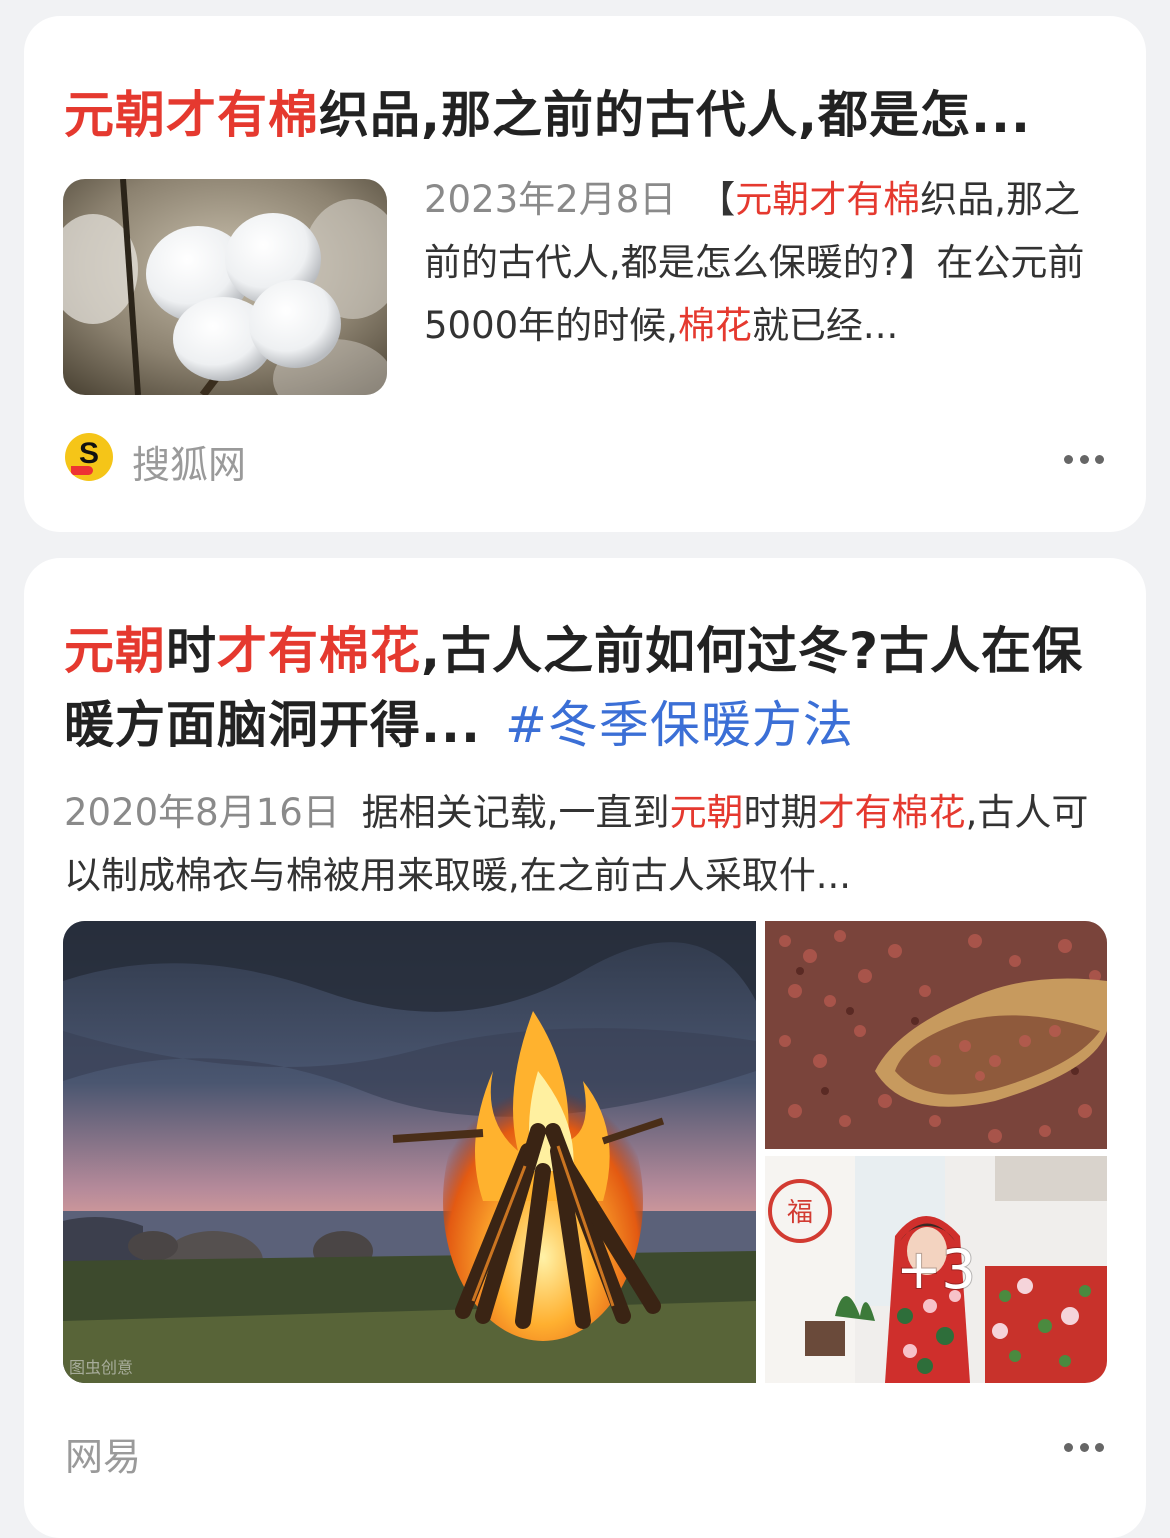  Describe the element at coordinates (101, 1367) in the screenshot. I see `image-watermark: 图虫创意` at that location.